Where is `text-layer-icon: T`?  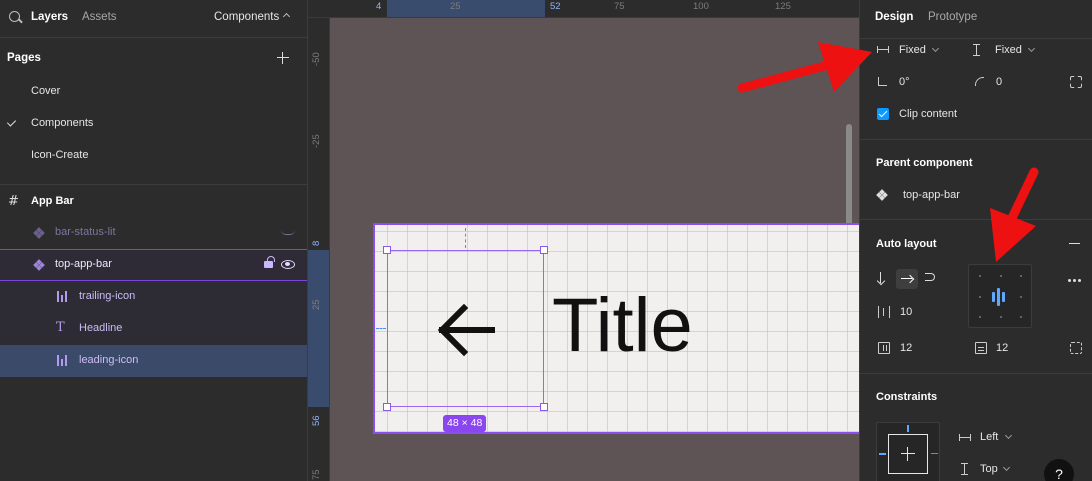
text-layer-icon: T is located at coordinates (60, 327).